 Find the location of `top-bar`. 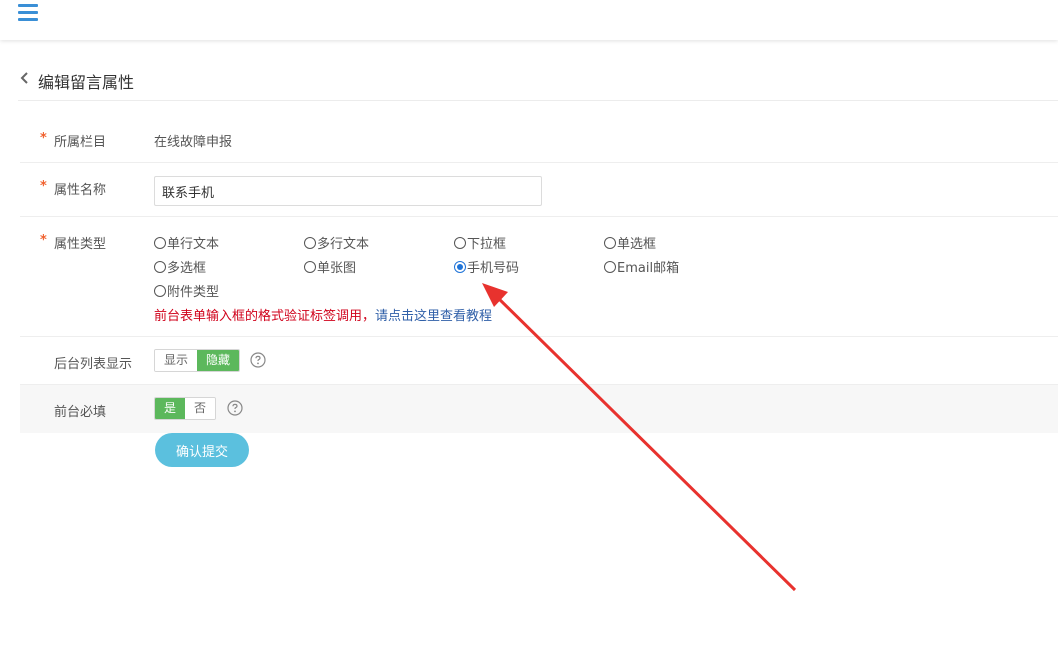

top-bar is located at coordinates (529, 20).